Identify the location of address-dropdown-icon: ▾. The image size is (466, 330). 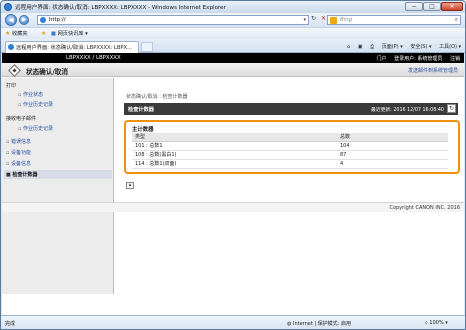
(304, 20).